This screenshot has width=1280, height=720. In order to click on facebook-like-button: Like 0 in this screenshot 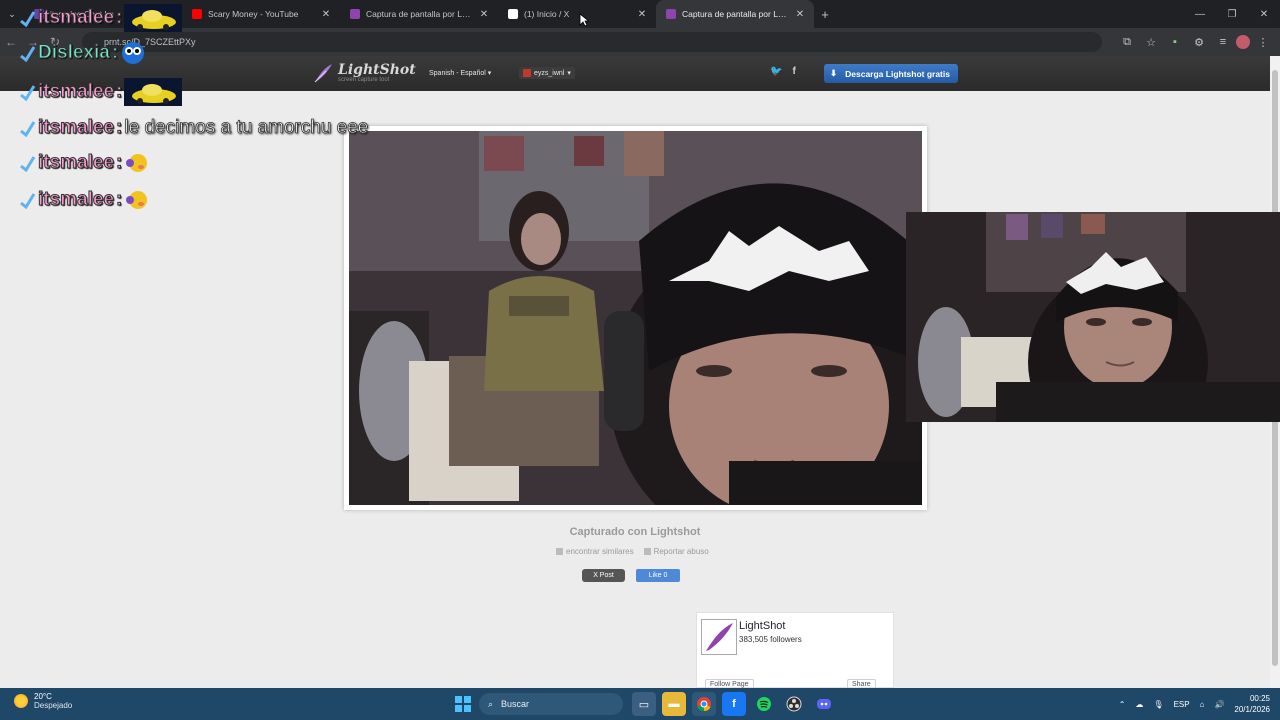, I will do `click(658, 575)`.